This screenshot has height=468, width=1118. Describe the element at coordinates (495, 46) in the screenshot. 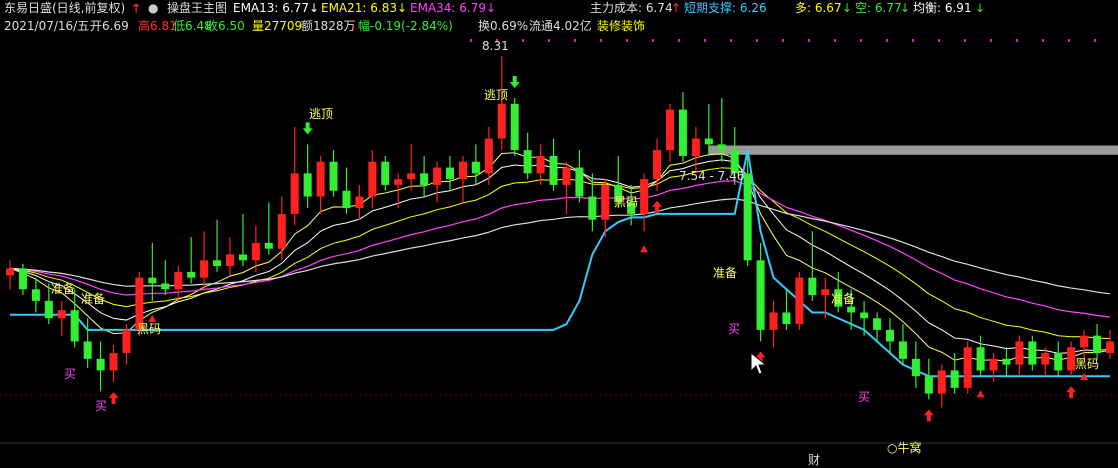

I see `max-price-label: 8.31` at that location.